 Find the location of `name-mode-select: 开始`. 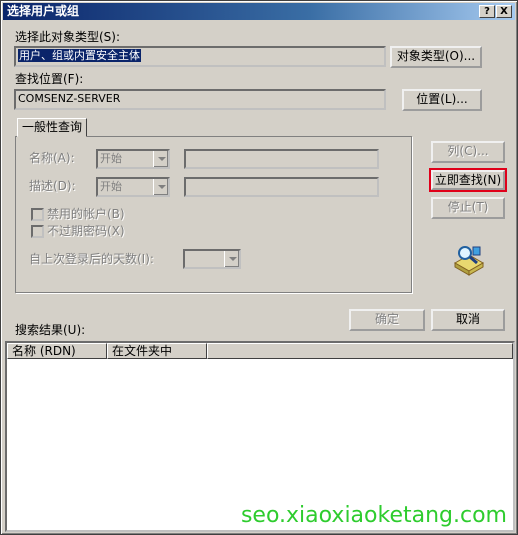

name-mode-select: 开始 is located at coordinates (133, 159).